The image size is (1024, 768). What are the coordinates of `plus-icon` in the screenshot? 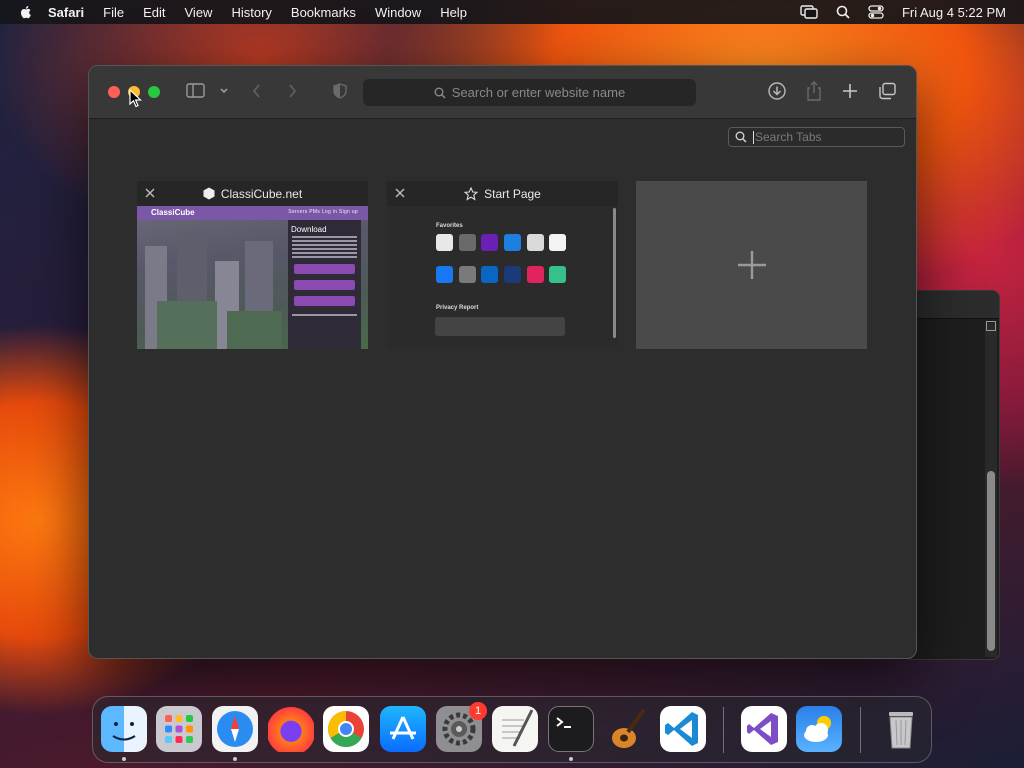 It's located at (751, 265).